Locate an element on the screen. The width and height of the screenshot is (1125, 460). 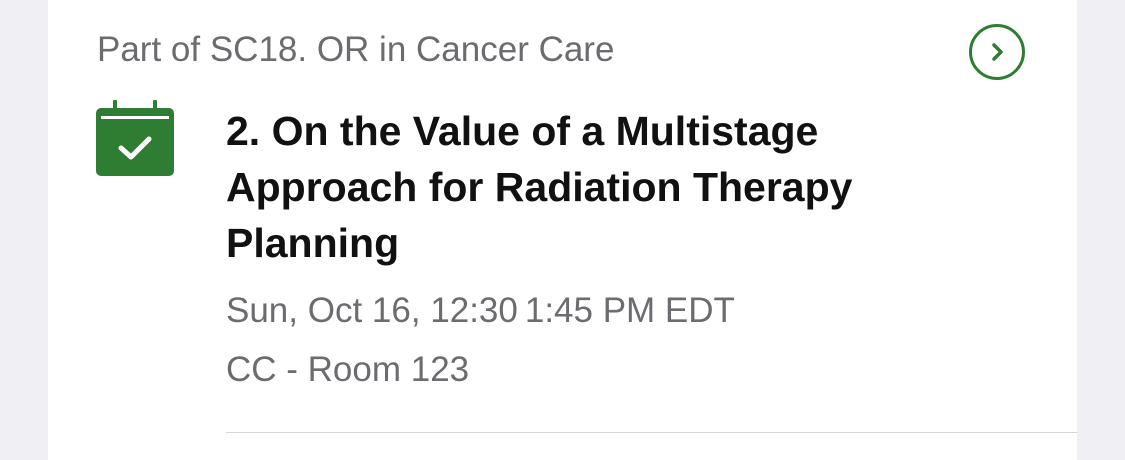
parent-session-label: Part of SC18. OR in Cancer Care is located at coordinates (356, 49).